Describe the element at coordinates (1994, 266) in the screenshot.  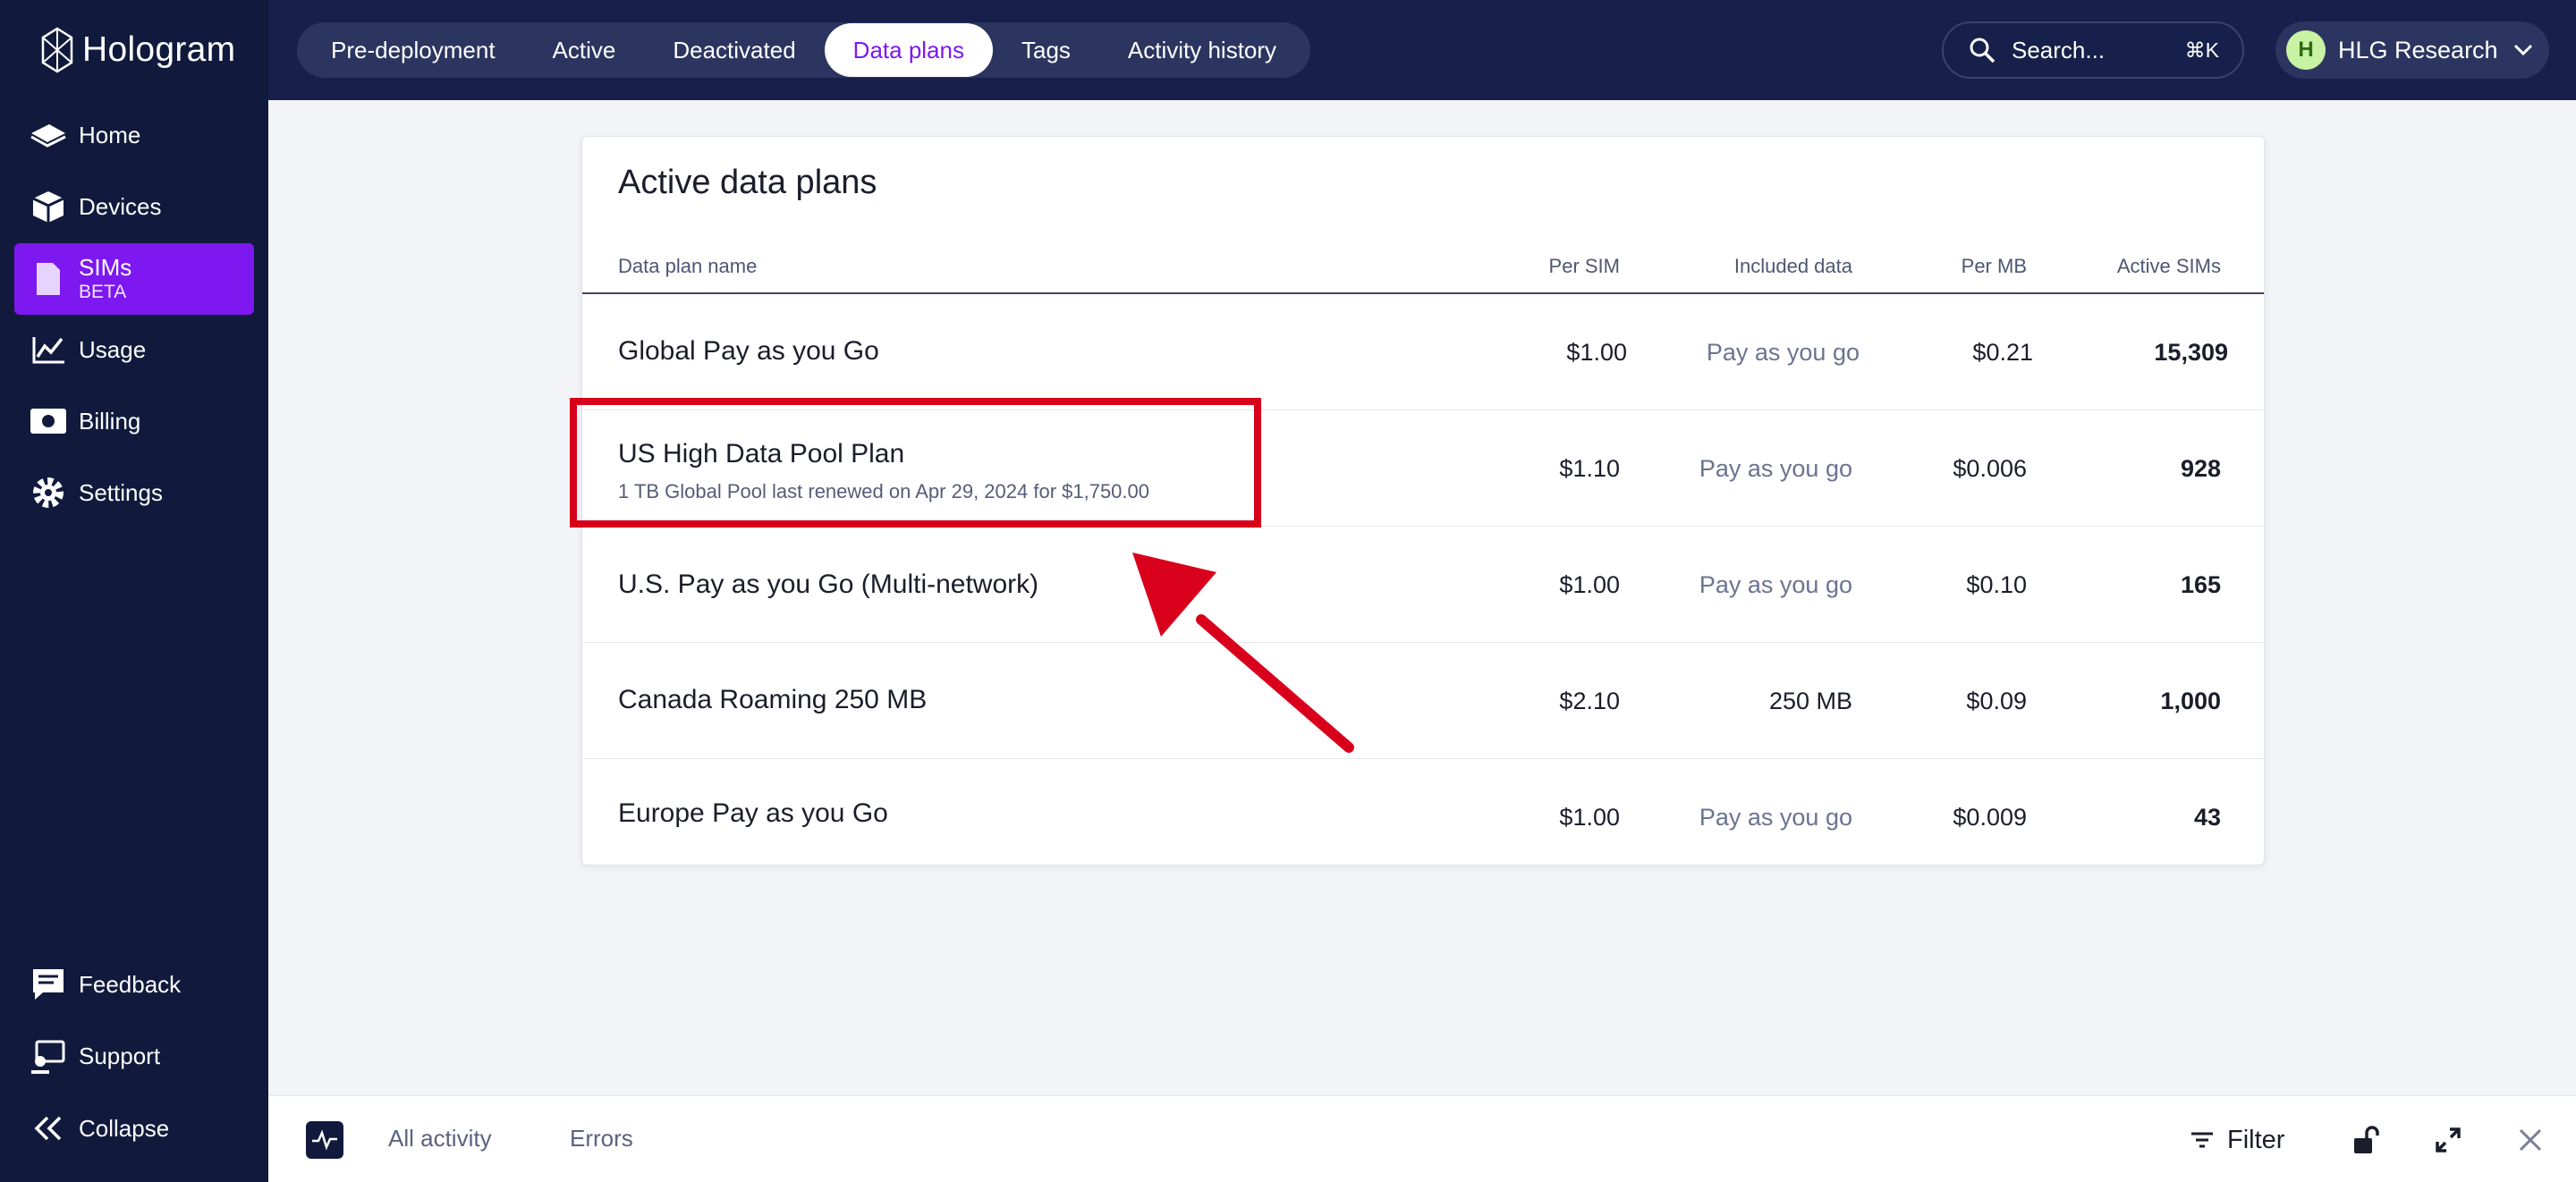
I see `column-header-per-mb: Per MB` at that location.